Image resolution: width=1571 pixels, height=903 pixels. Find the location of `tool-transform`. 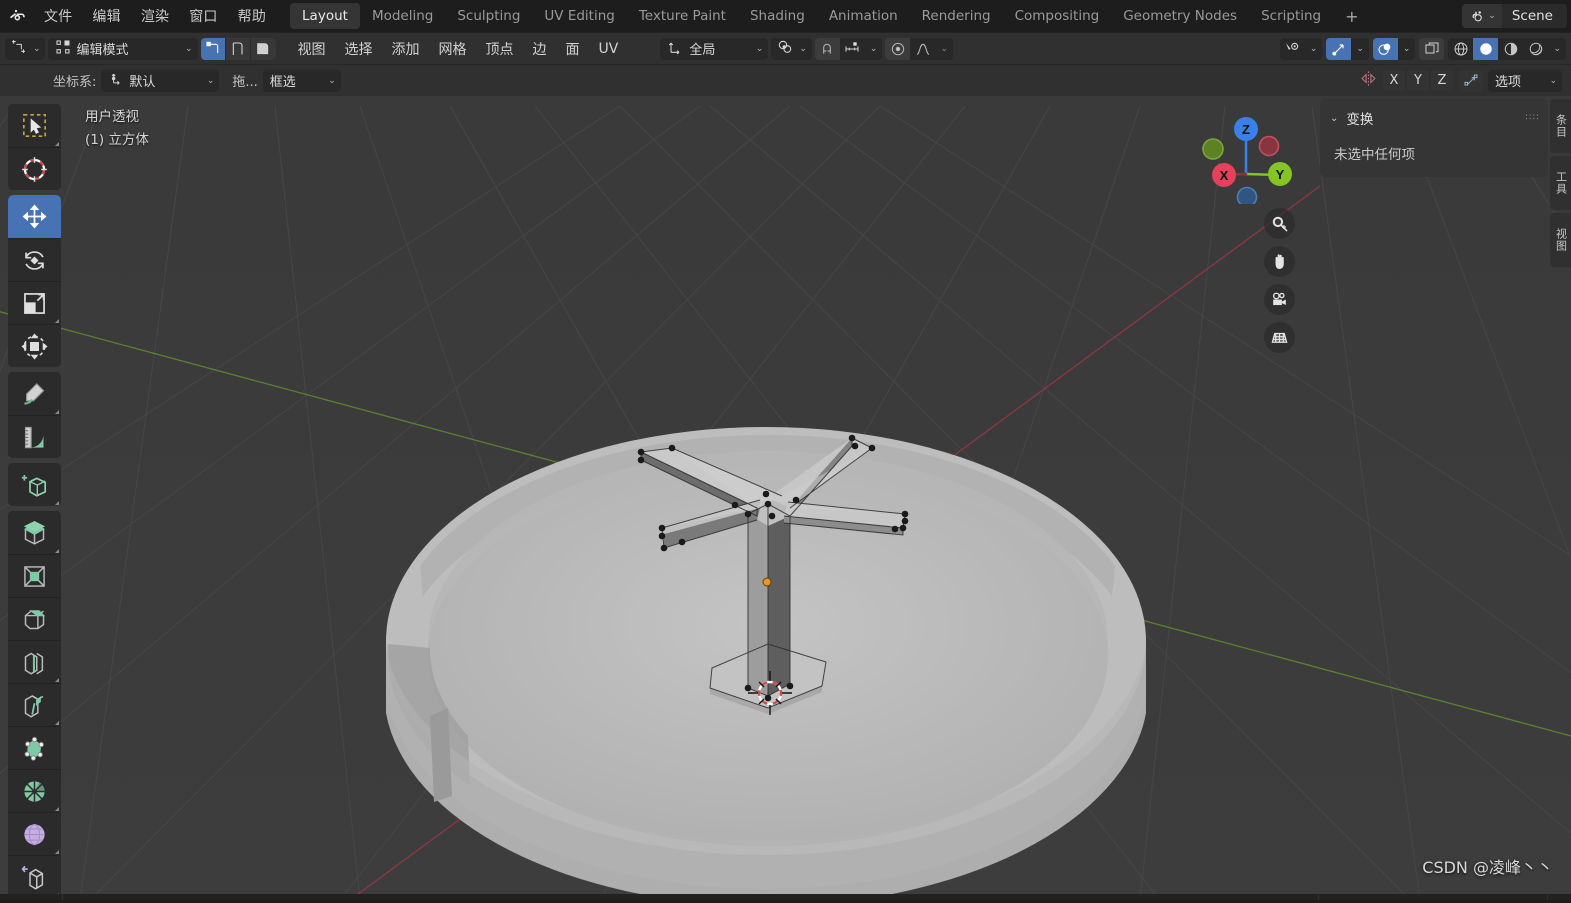

tool-transform is located at coordinates (34, 345).